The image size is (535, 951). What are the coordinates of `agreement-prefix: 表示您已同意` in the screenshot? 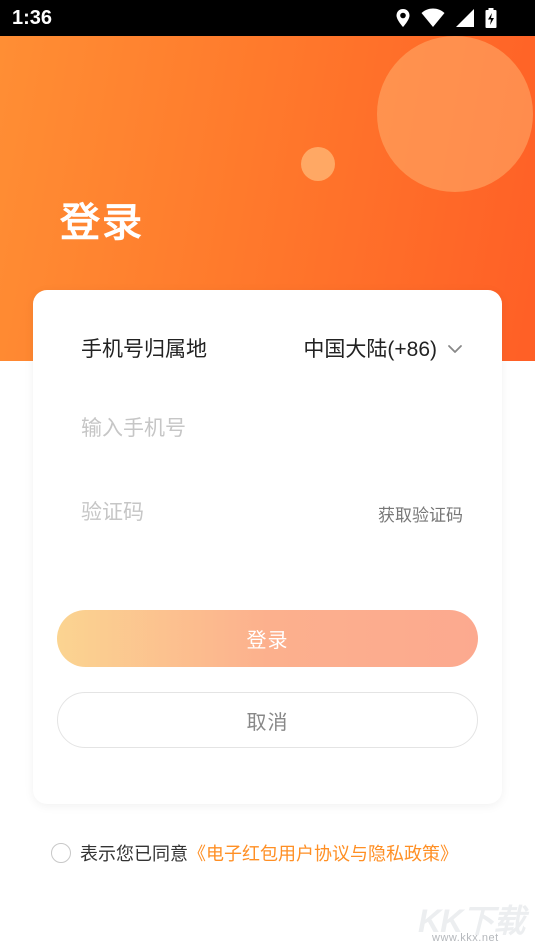 It's located at (134, 854).